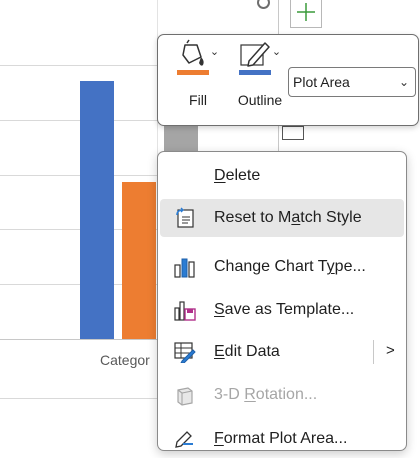 The image size is (420, 458). What do you see at coordinates (260, 100) in the screenshot?
I see `outline-label: Outline` at bounding box center [260, 100].